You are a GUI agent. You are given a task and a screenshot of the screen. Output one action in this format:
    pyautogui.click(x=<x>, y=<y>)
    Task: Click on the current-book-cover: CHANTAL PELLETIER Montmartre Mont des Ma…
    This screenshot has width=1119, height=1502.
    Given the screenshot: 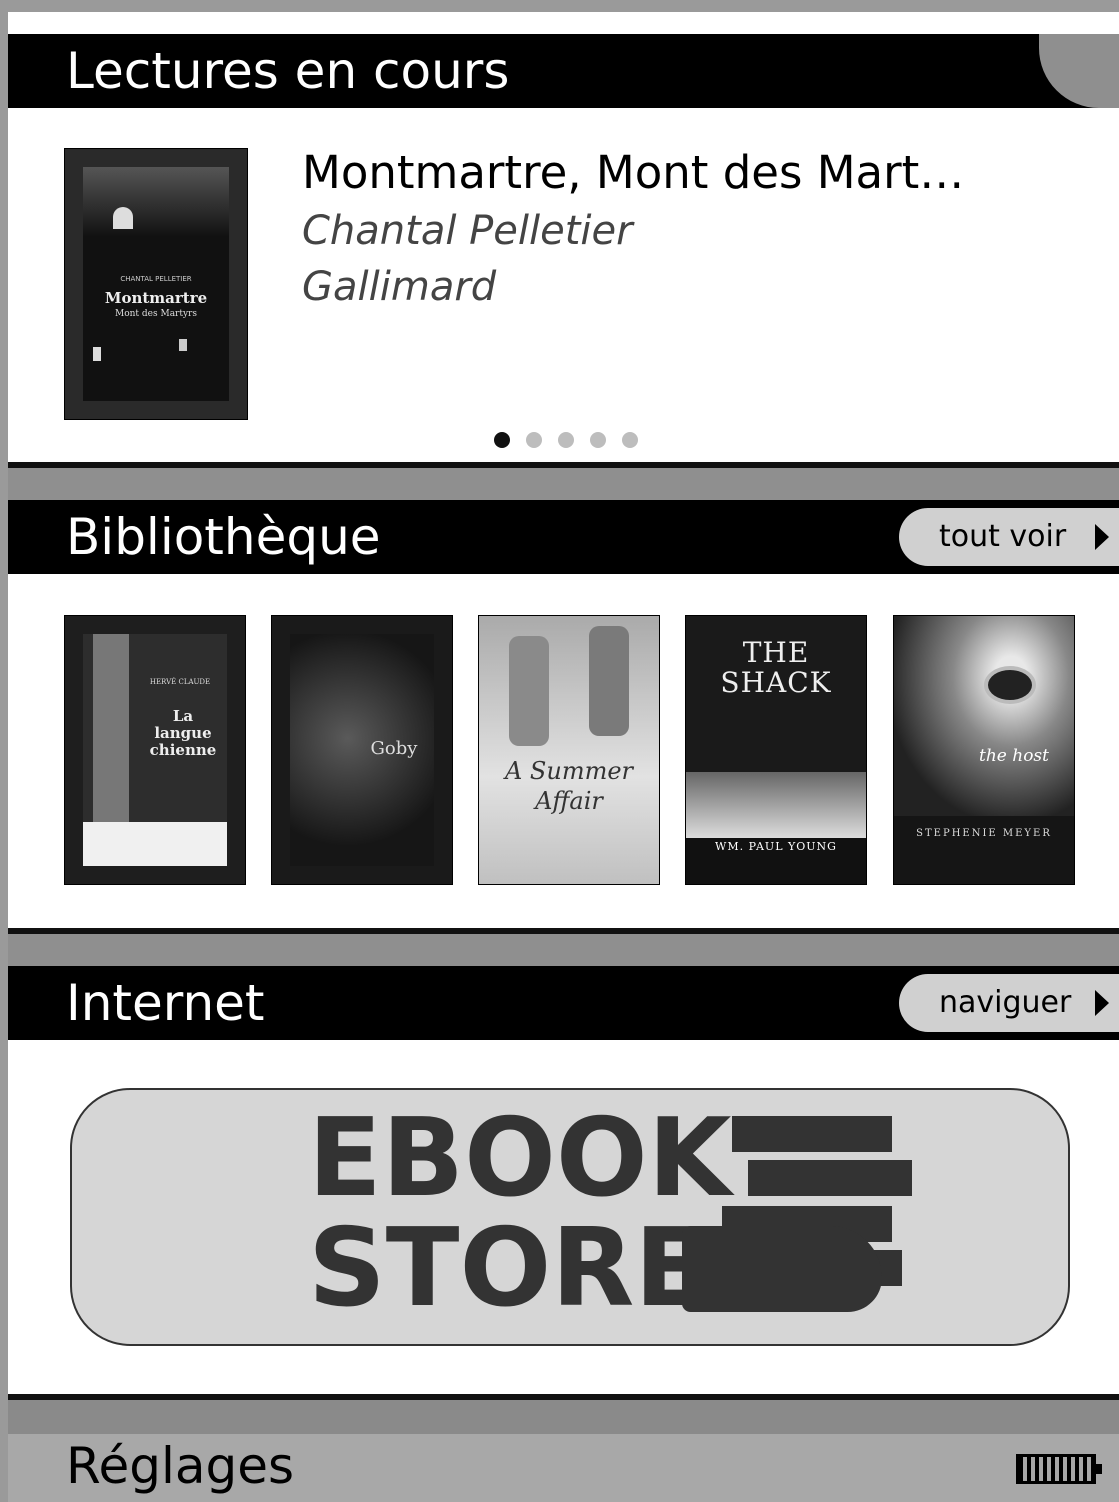 What is the action you would take?
    pyautogui.click(x=156, y=284)
    